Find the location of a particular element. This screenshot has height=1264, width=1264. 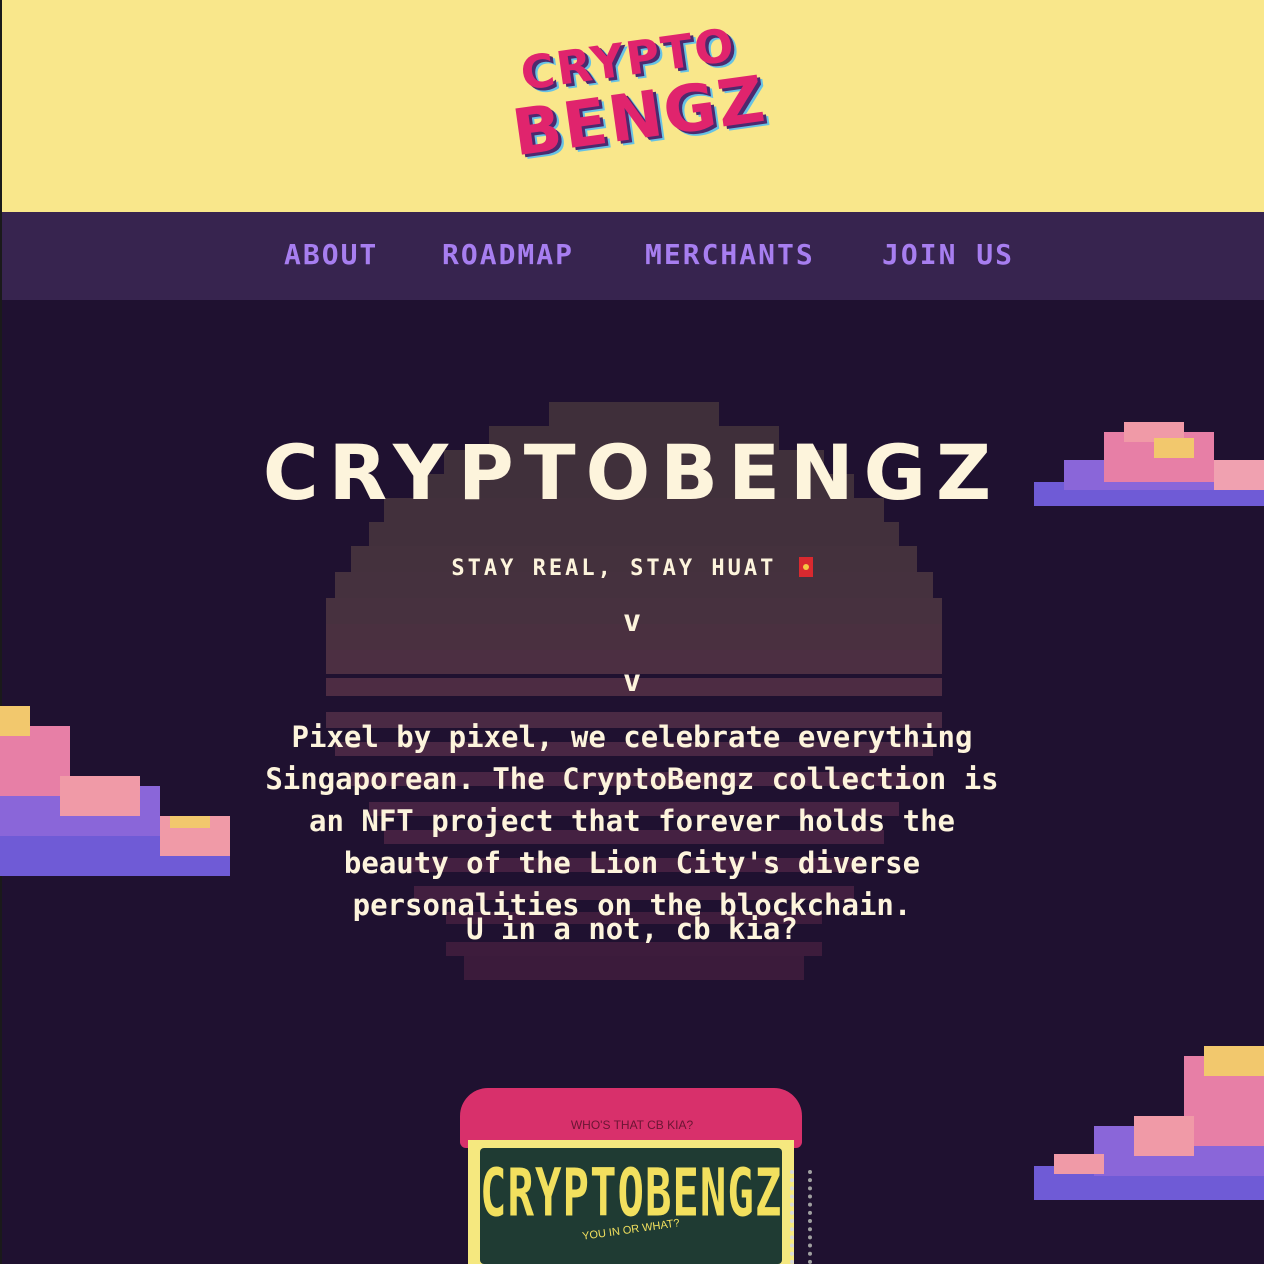

hero-question: U in a not, cb kia? is located at coordinates (632, 929).